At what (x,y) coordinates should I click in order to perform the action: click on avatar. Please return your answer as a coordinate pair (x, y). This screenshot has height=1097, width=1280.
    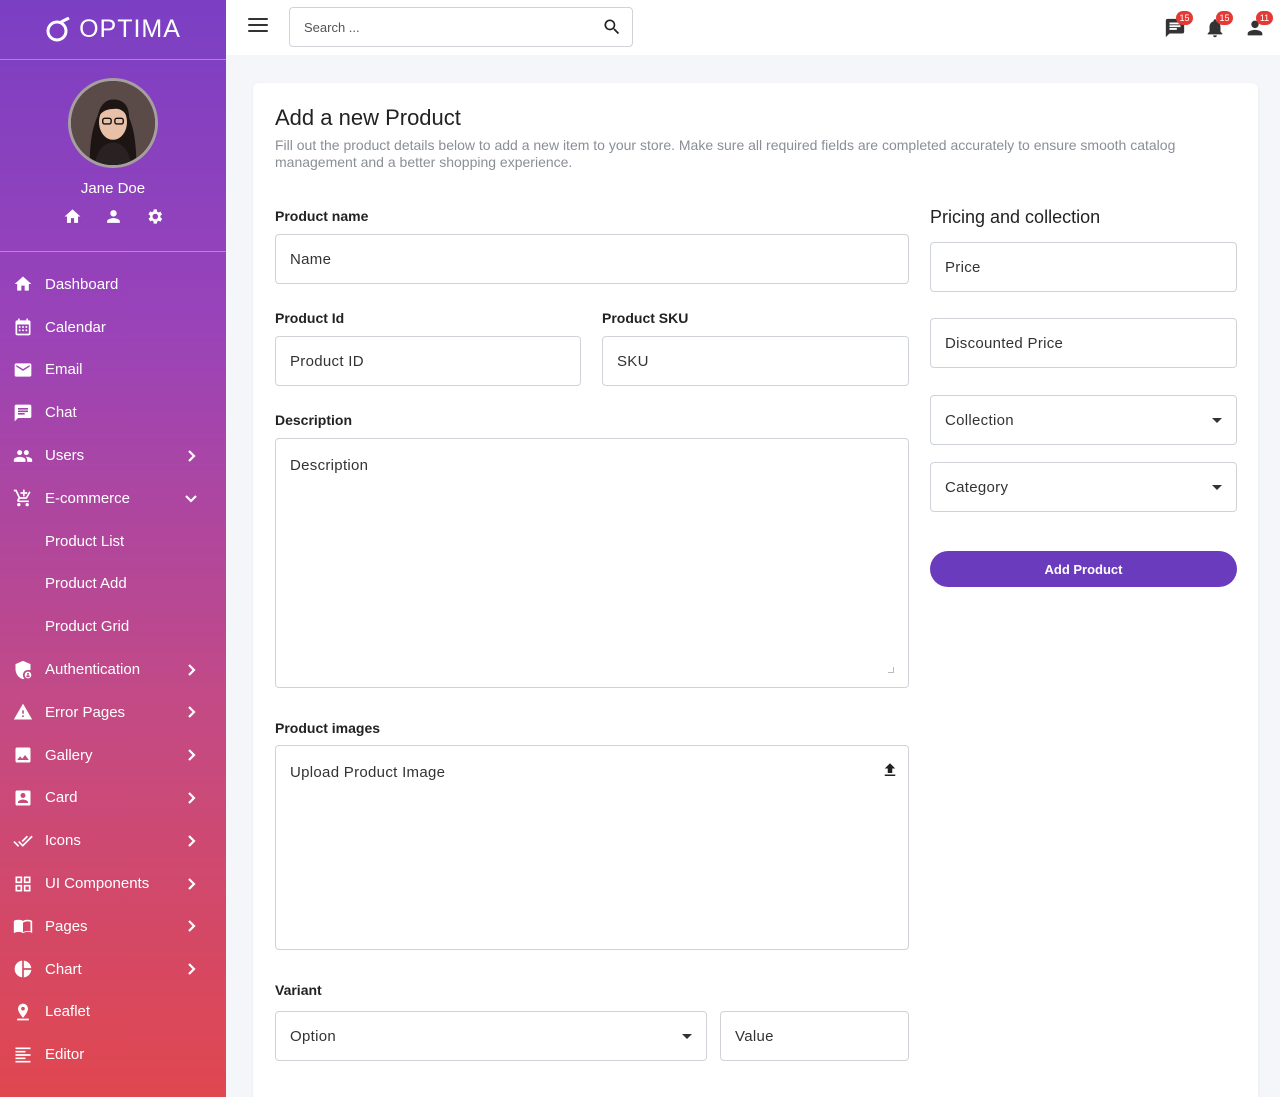
    Looking at the image, I should click on (113, 123).